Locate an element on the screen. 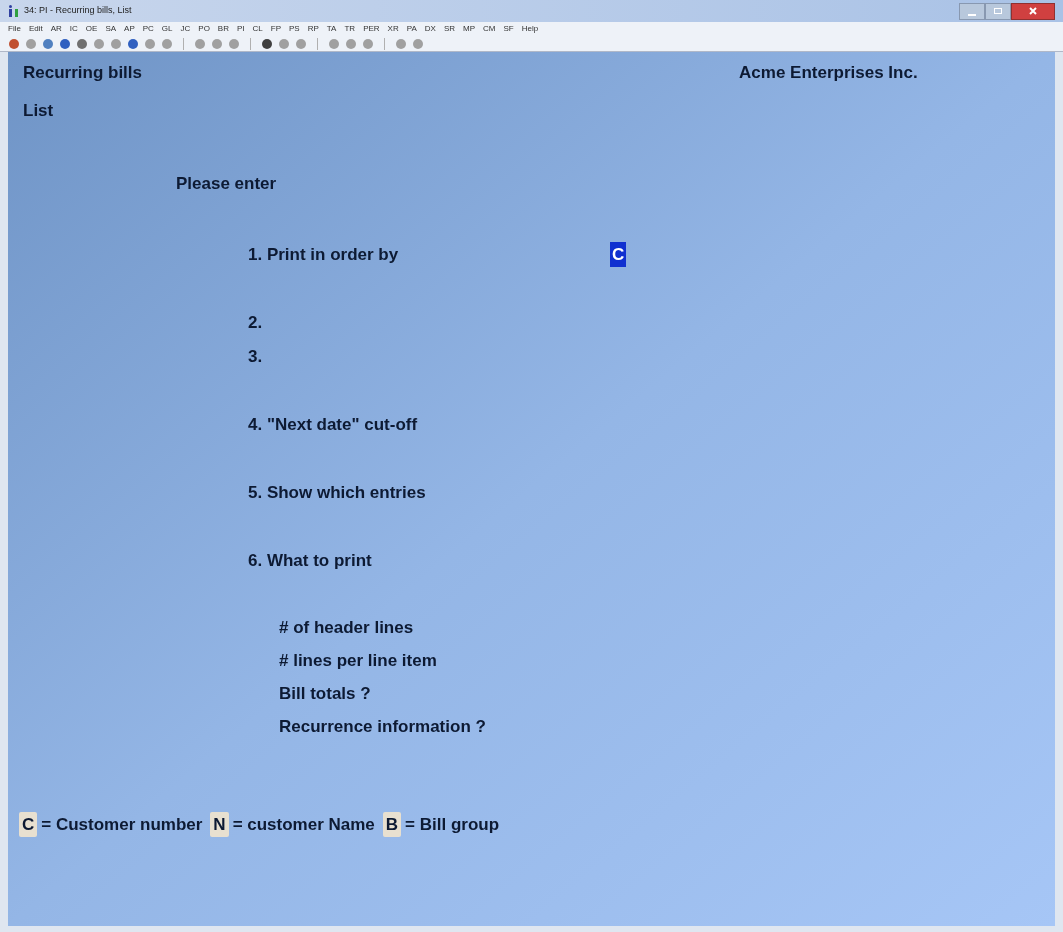 The height and width of the screenshot is (932, 1063). menu-item: PER is located at coordinates (371, 29).